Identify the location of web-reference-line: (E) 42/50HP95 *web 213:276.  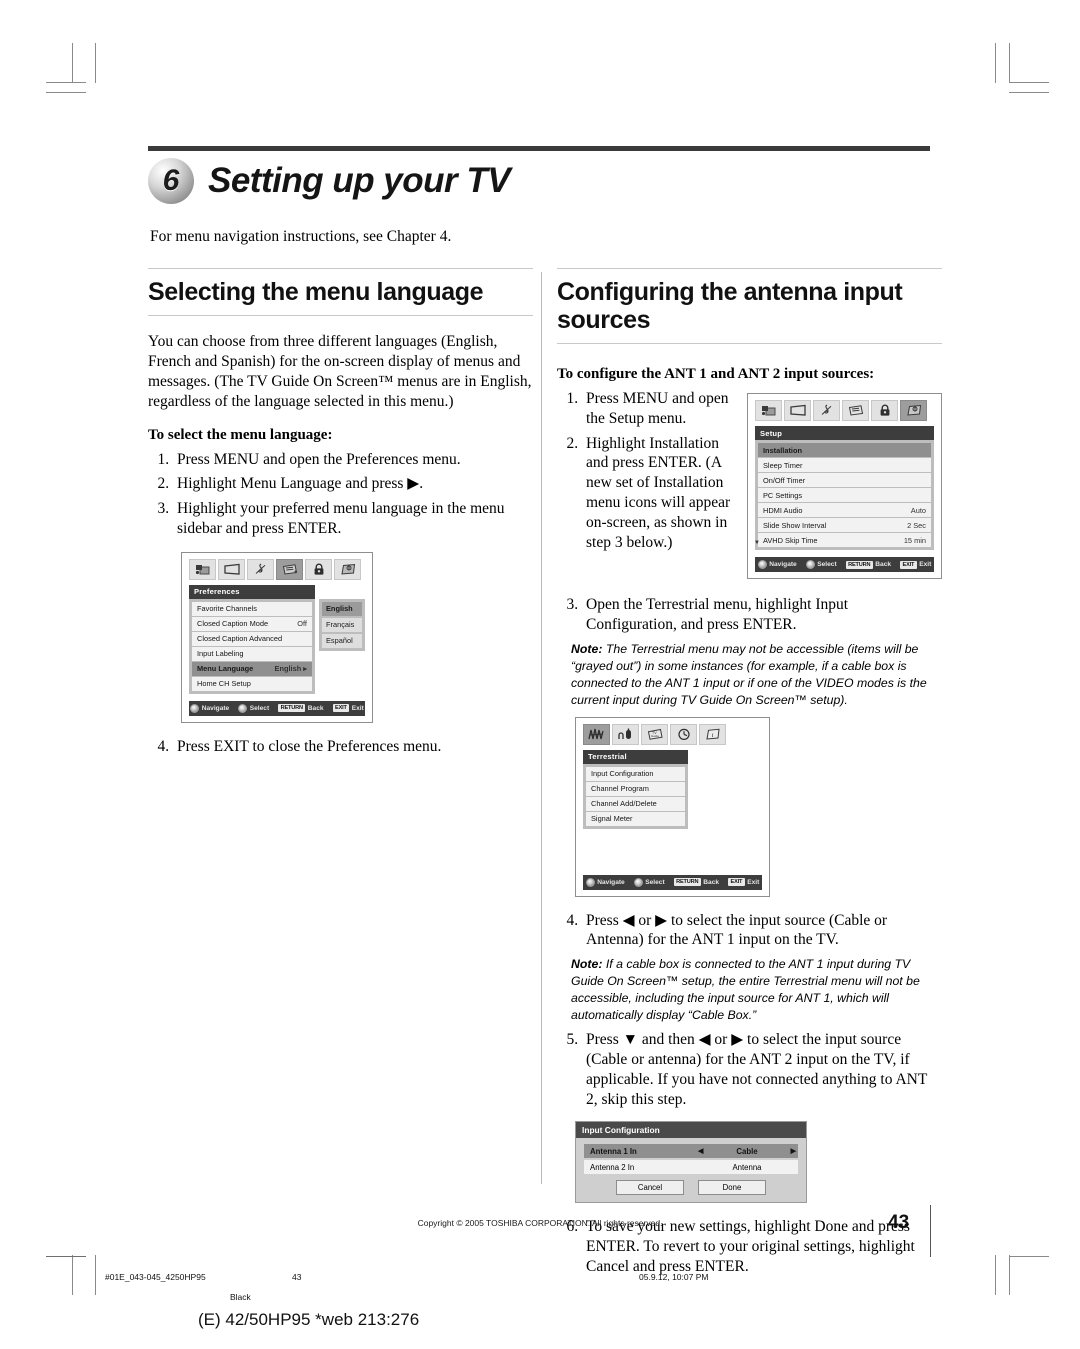
(309, 1319).